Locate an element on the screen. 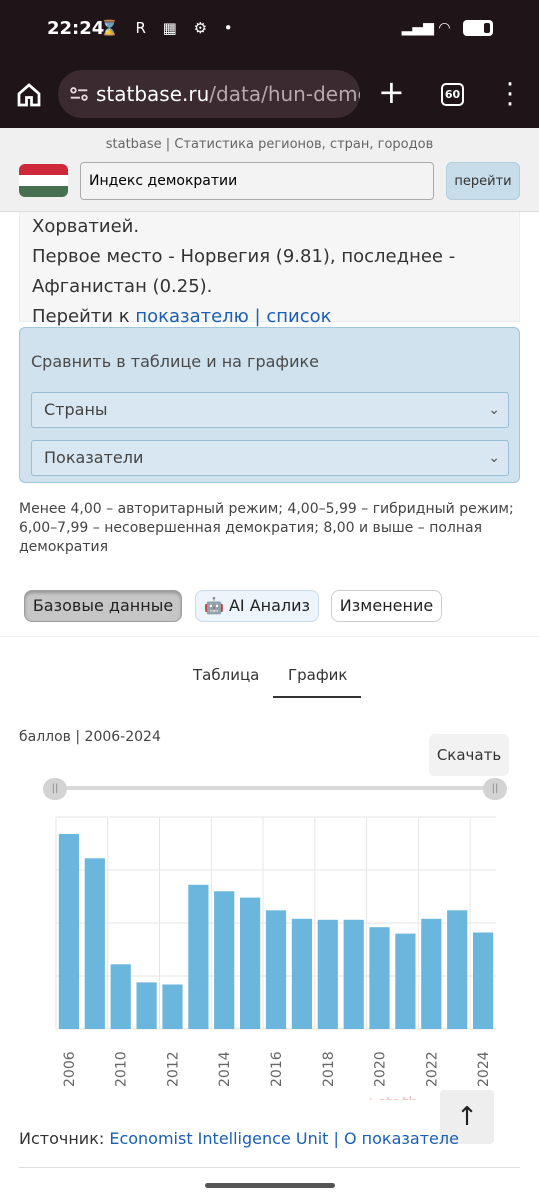 The image size is (539, 1200). home-icon is located at coordinates (29, 95).